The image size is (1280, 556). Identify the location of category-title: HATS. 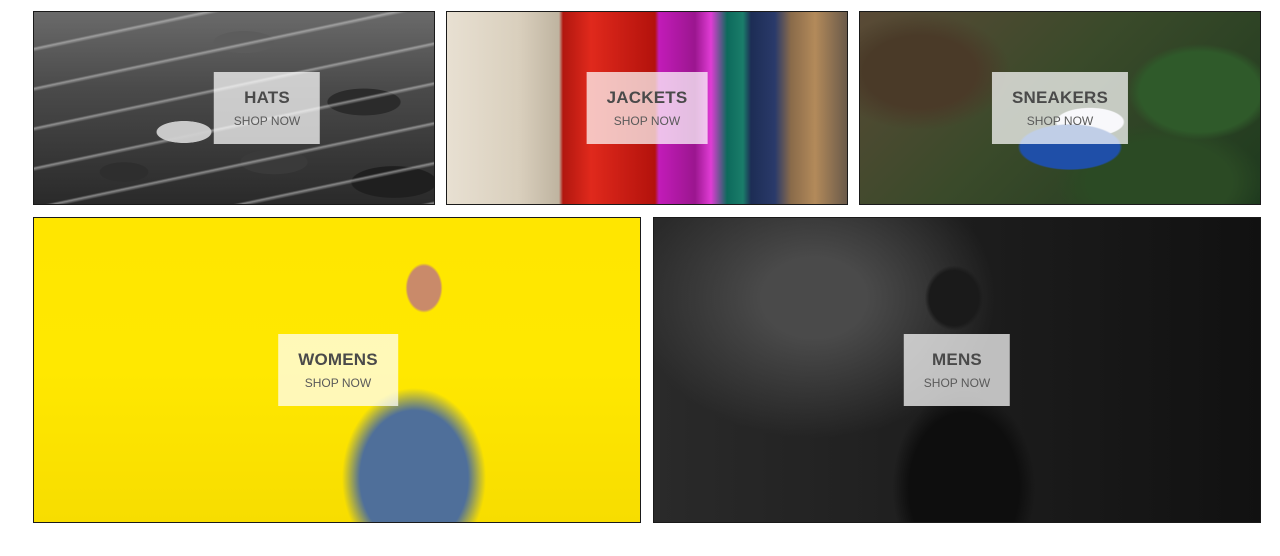
(267, 97).